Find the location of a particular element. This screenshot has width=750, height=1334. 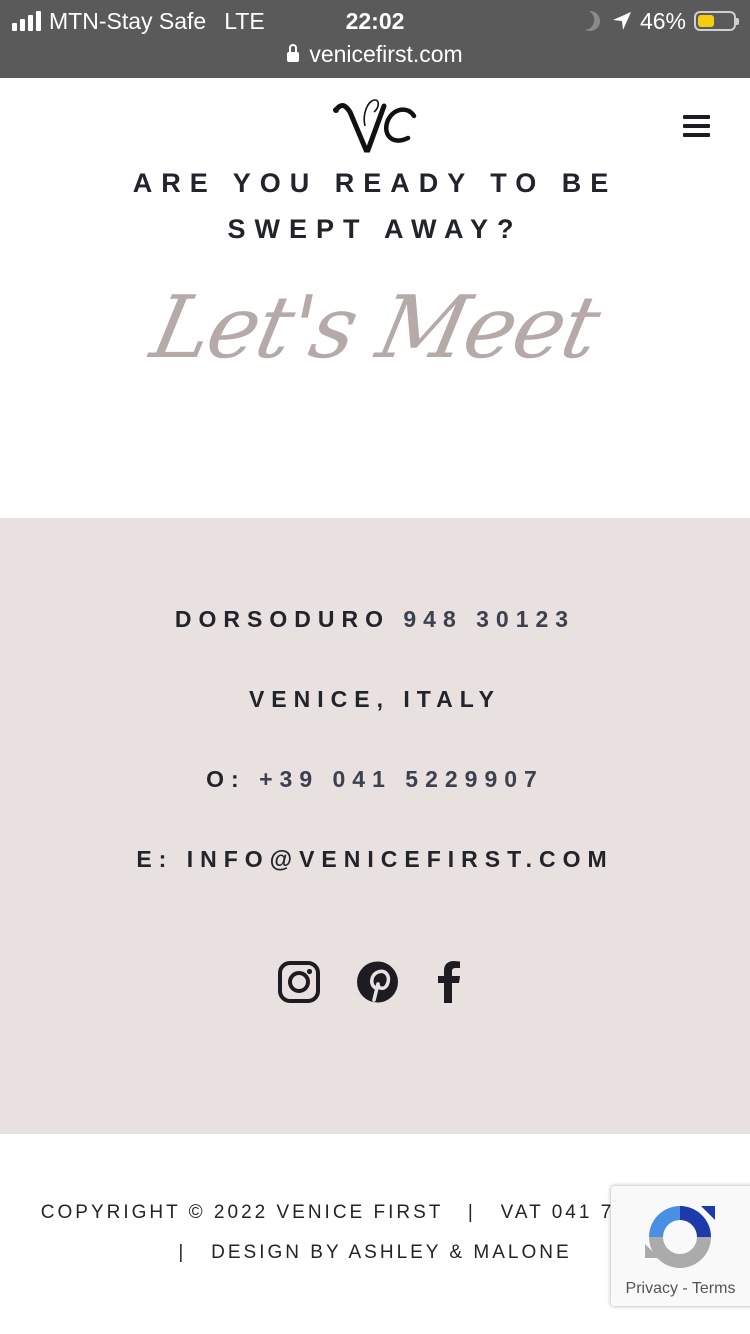

city-line: VENICE, ITALY is located at coordinates (375, 699).